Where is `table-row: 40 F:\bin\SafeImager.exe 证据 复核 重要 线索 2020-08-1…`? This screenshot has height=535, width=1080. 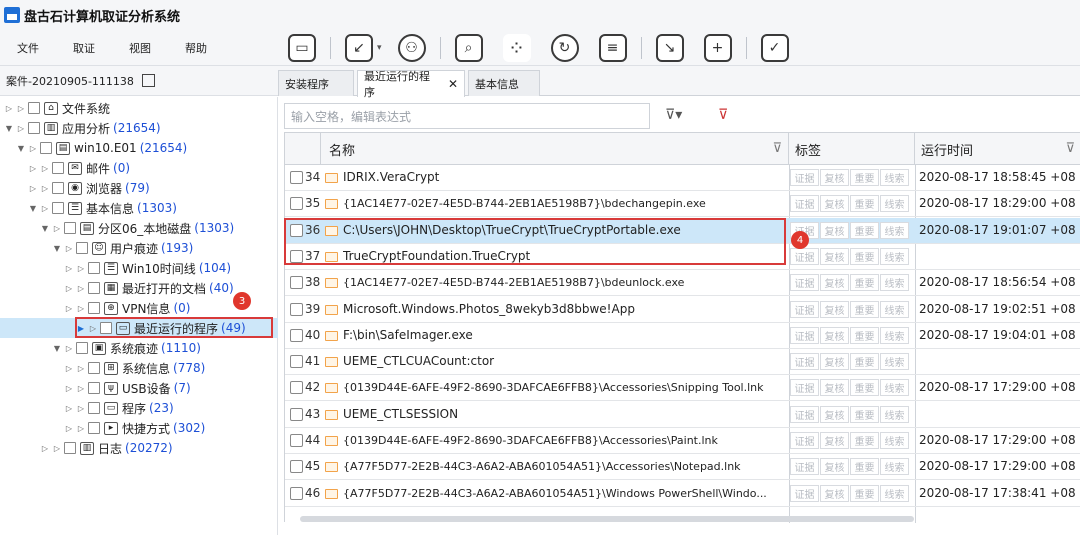 table-row: 40 F:\bin\SafeImager.exe 证据 复核 重要 线索 2020-08-1… is located at coordinates (682, 336).